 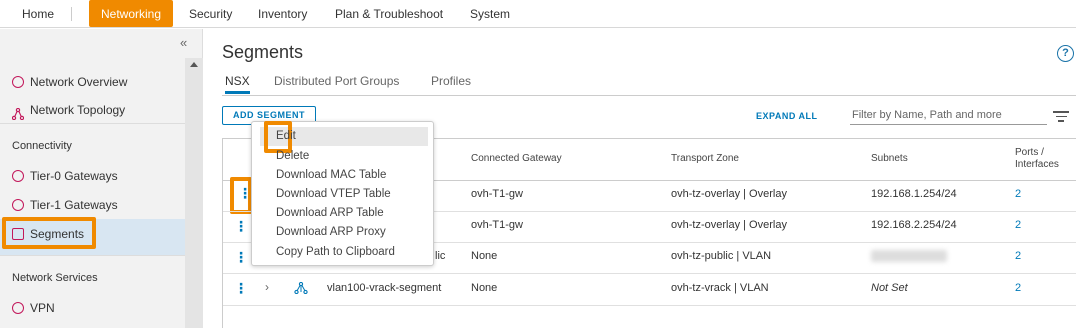 What do you see at coordinates (889, 288) in the screenshot?
I see `cell-subnet: Not Set` at bounding box center [889, 288].